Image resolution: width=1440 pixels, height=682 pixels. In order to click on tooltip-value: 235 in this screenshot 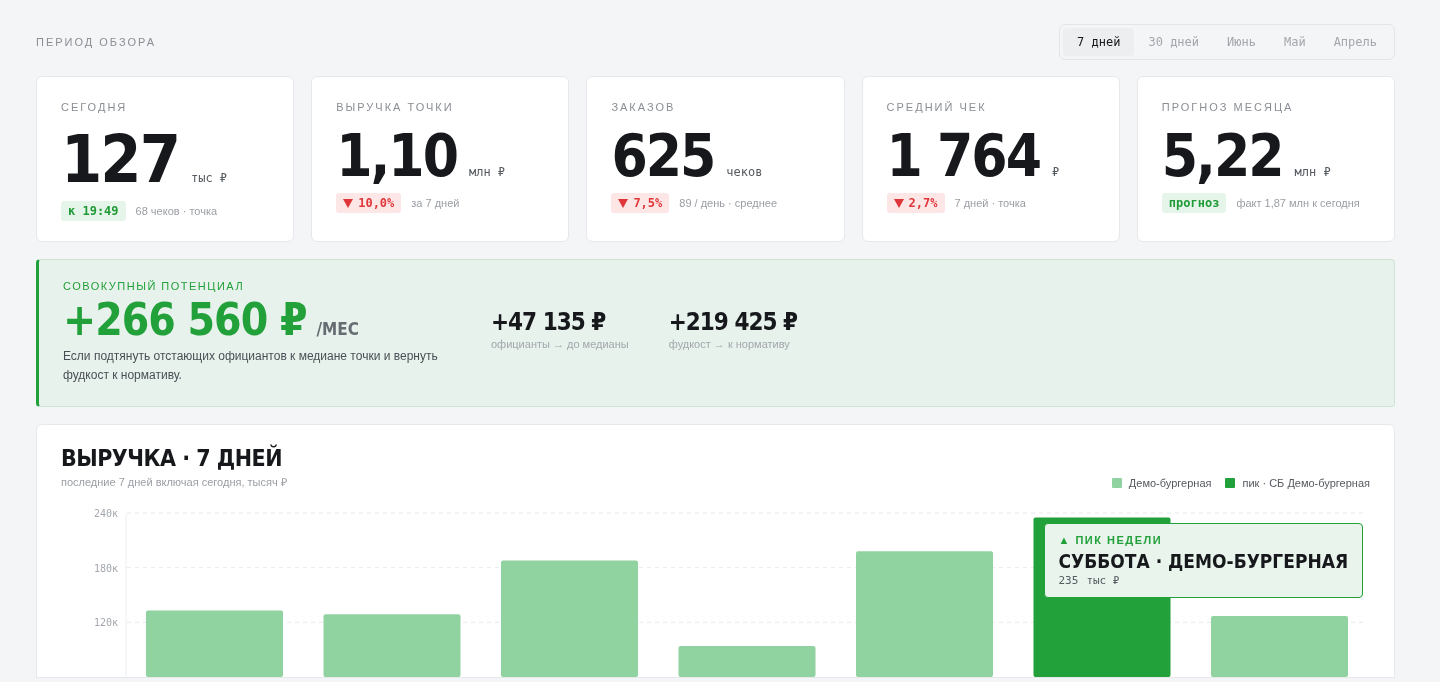, I will do `click(1068, 580)`.